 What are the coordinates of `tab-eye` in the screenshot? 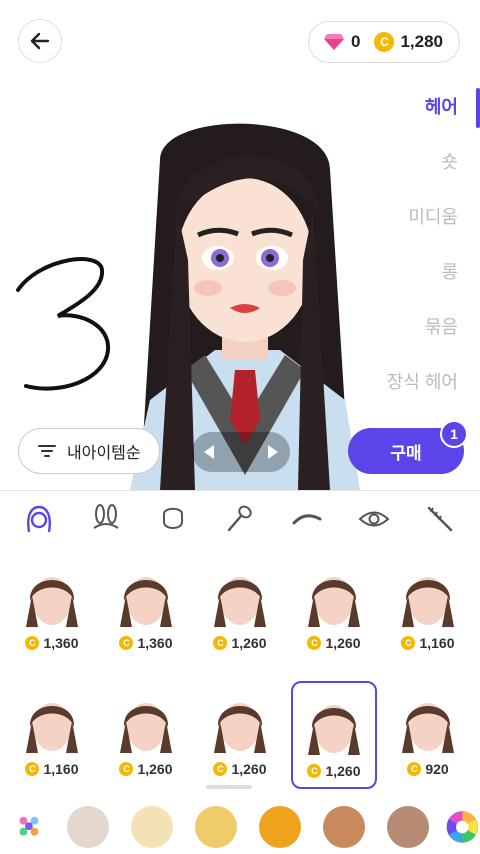 It's located at (374, 519).